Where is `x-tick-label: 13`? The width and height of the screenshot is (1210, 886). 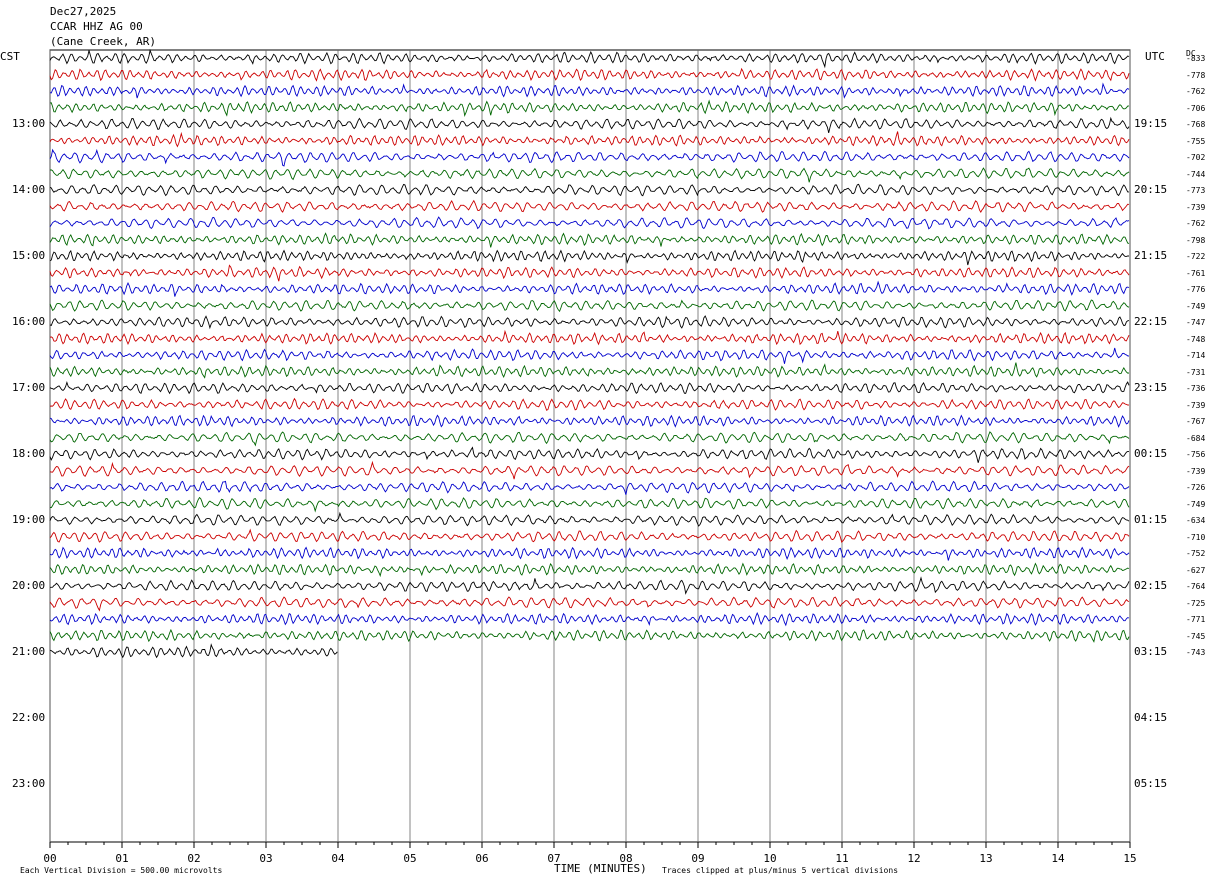
x-tick-label: 13 is located at coordinates (985, 858).